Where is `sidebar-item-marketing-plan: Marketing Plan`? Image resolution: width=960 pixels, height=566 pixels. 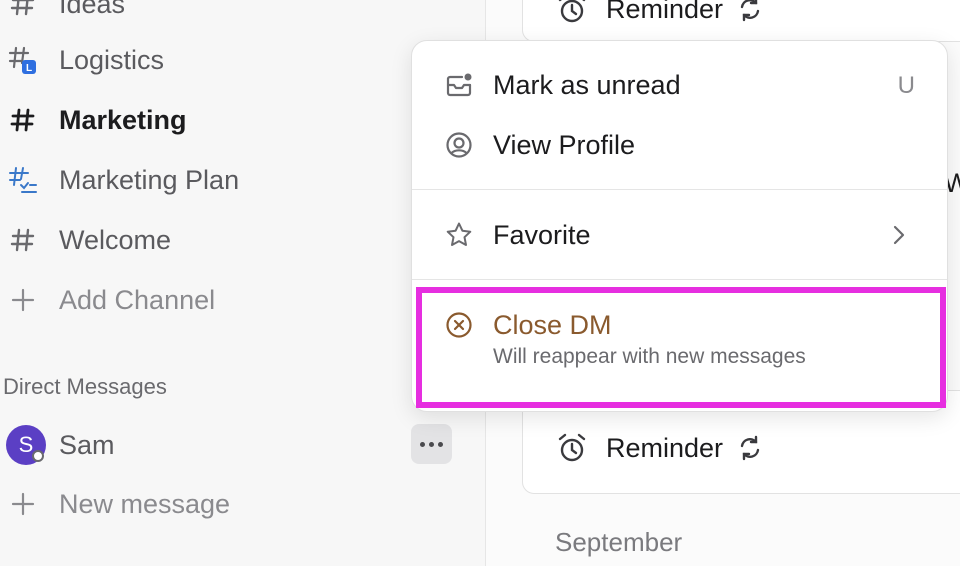 sidebar-item-marketing-plan: Marketing Plan is located at coordinates (235, 180).